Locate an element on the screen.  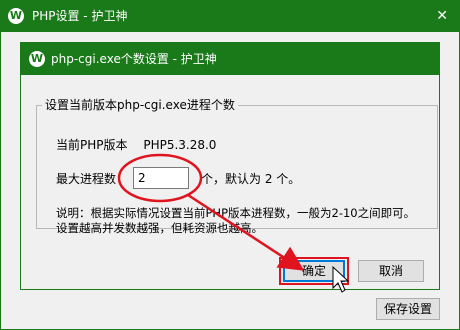
dialog-title: php-cgi.exe个数设置 - 护卫神 is located at coordinates (134, 59).